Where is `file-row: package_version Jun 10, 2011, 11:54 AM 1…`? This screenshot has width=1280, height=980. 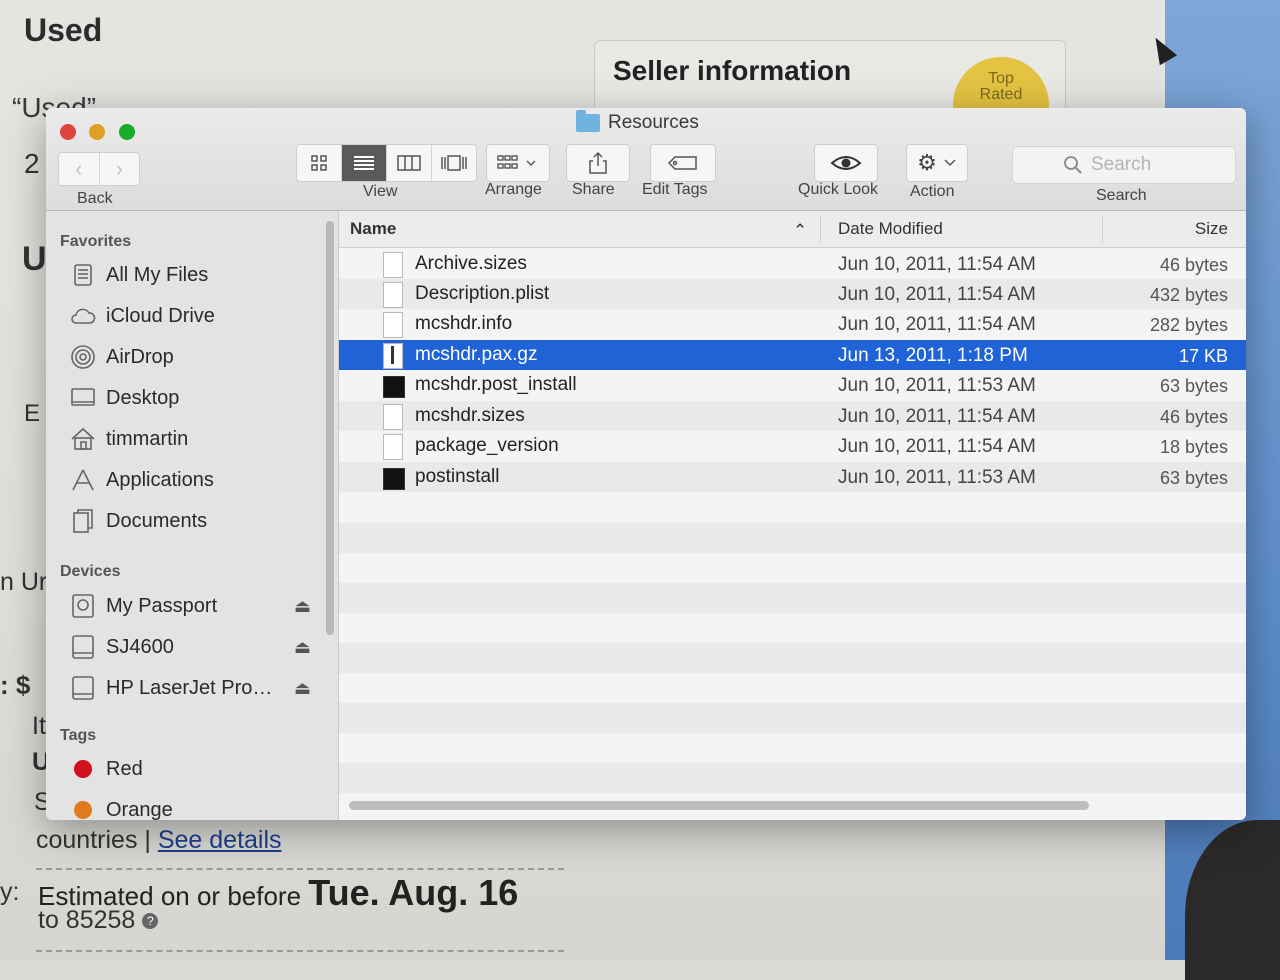
file-row: package_version Jun 10, 2011, 11:54 AM 1… is located at coordinates (792, 446).